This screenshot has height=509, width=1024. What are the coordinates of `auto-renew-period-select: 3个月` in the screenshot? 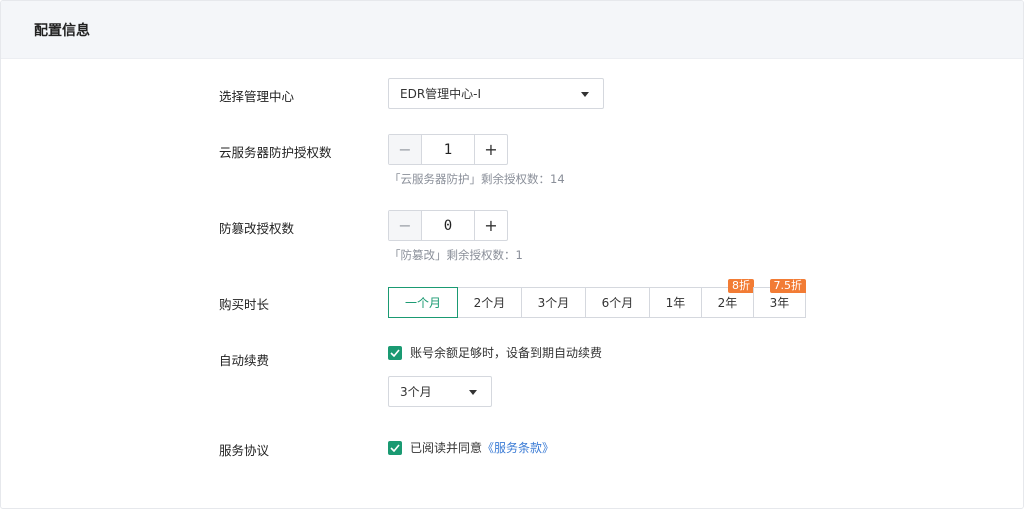 It's located at (440, 391).